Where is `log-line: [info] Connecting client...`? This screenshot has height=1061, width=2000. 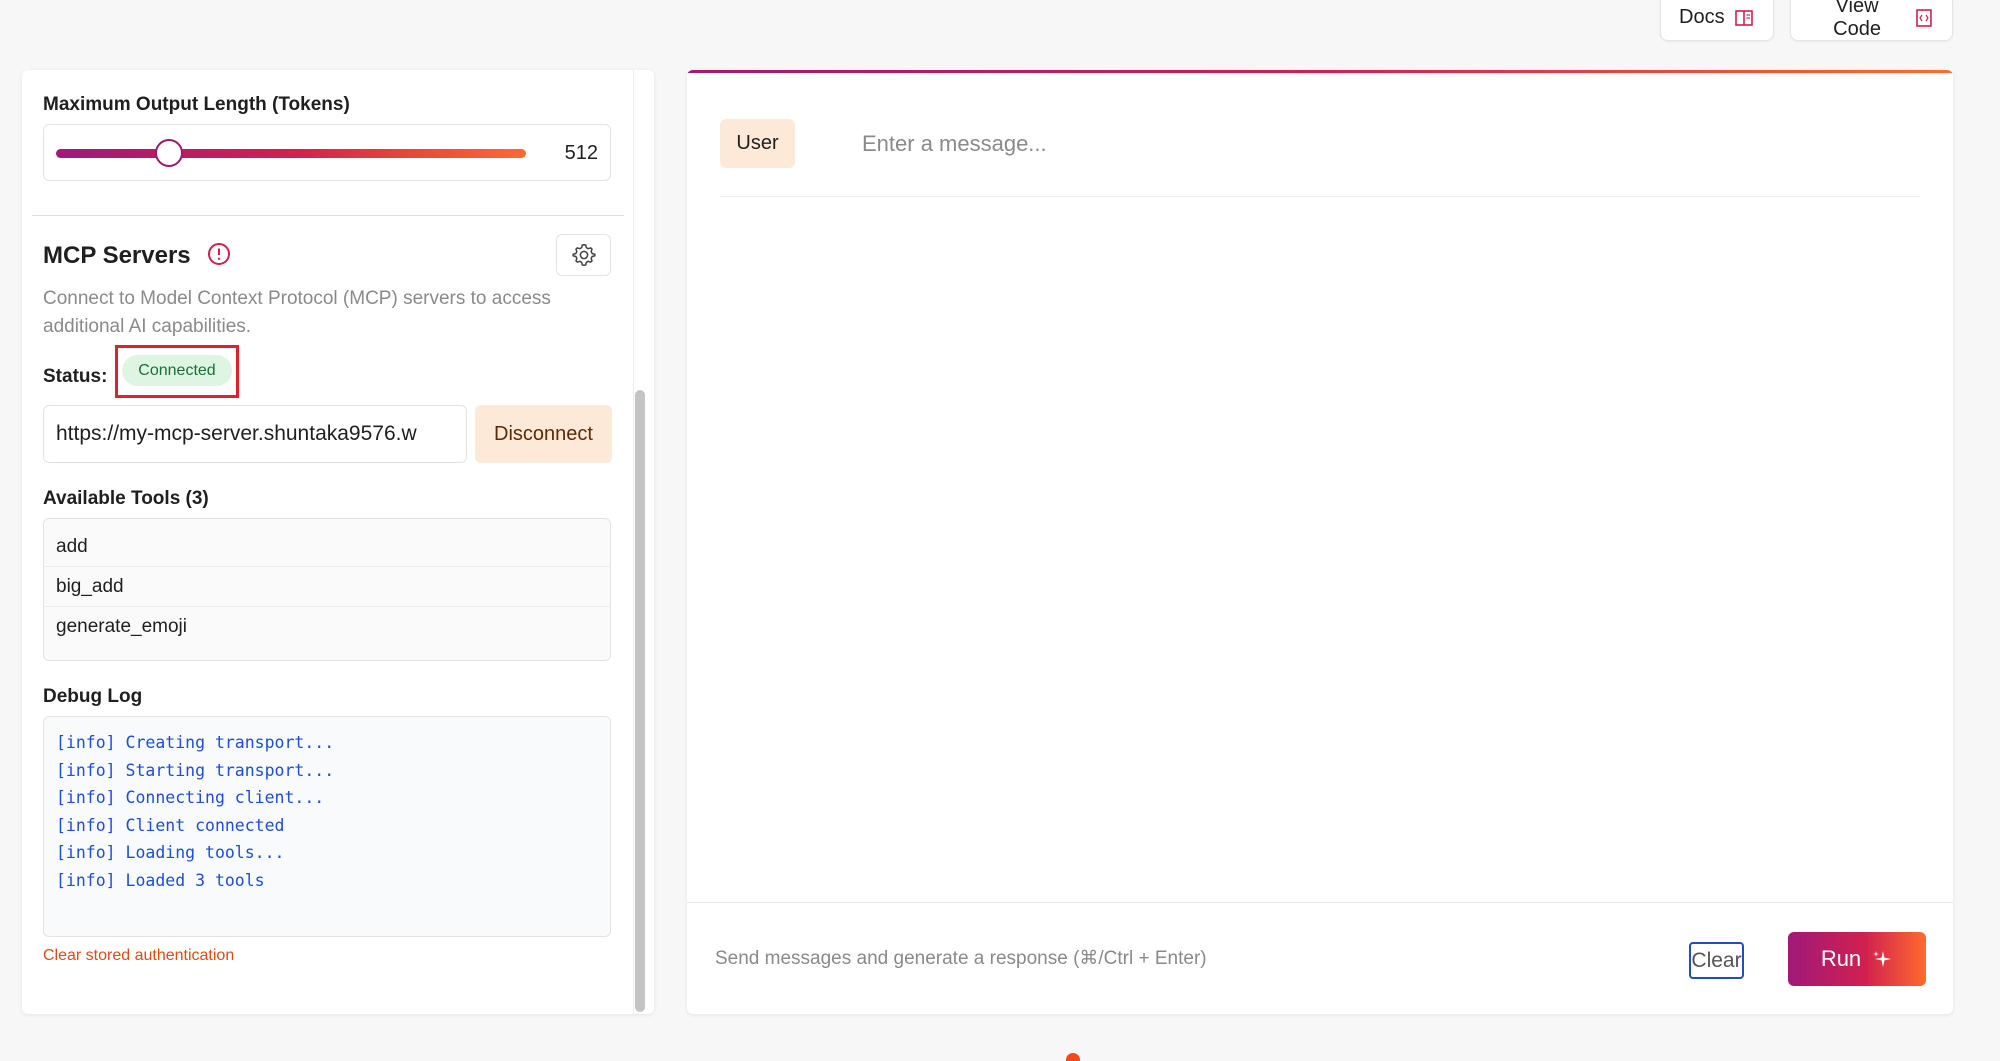
log-line: [info] Connecting client... is located at coordinates (190, 797).